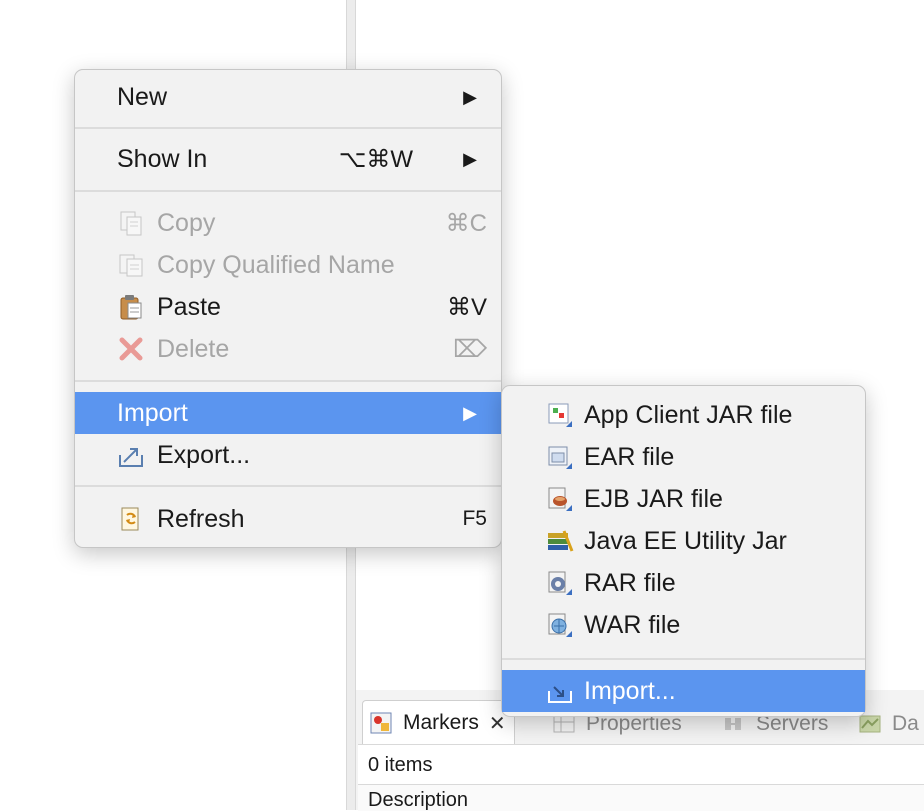 The height and width of the screenshot is (812, 924). Describe the element at coordinates (288, 519) in the screenshot. I see `menu-item-refresh: Refresh F5` at that location.